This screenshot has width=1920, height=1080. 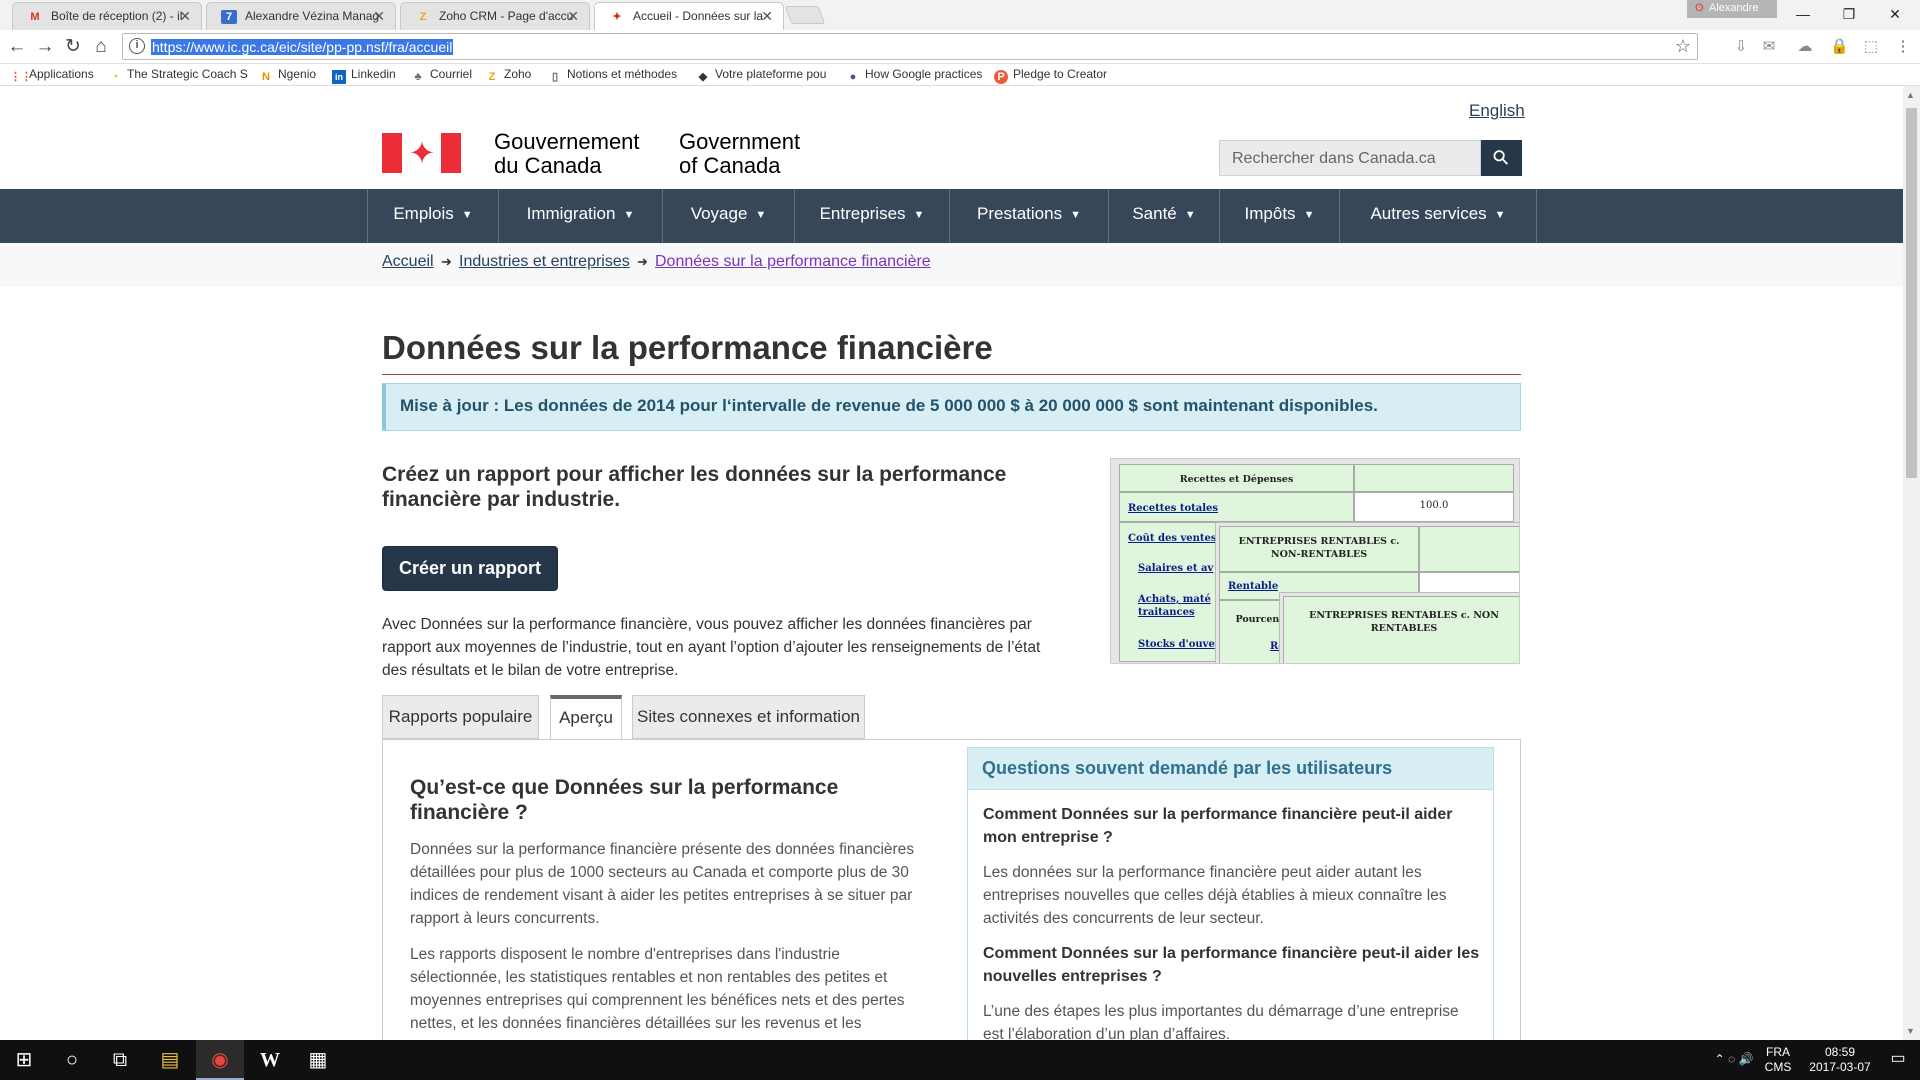 I want to click on bookmark-plateforme: ◆ Votre plateforme pou, so click(x=761, y=75).